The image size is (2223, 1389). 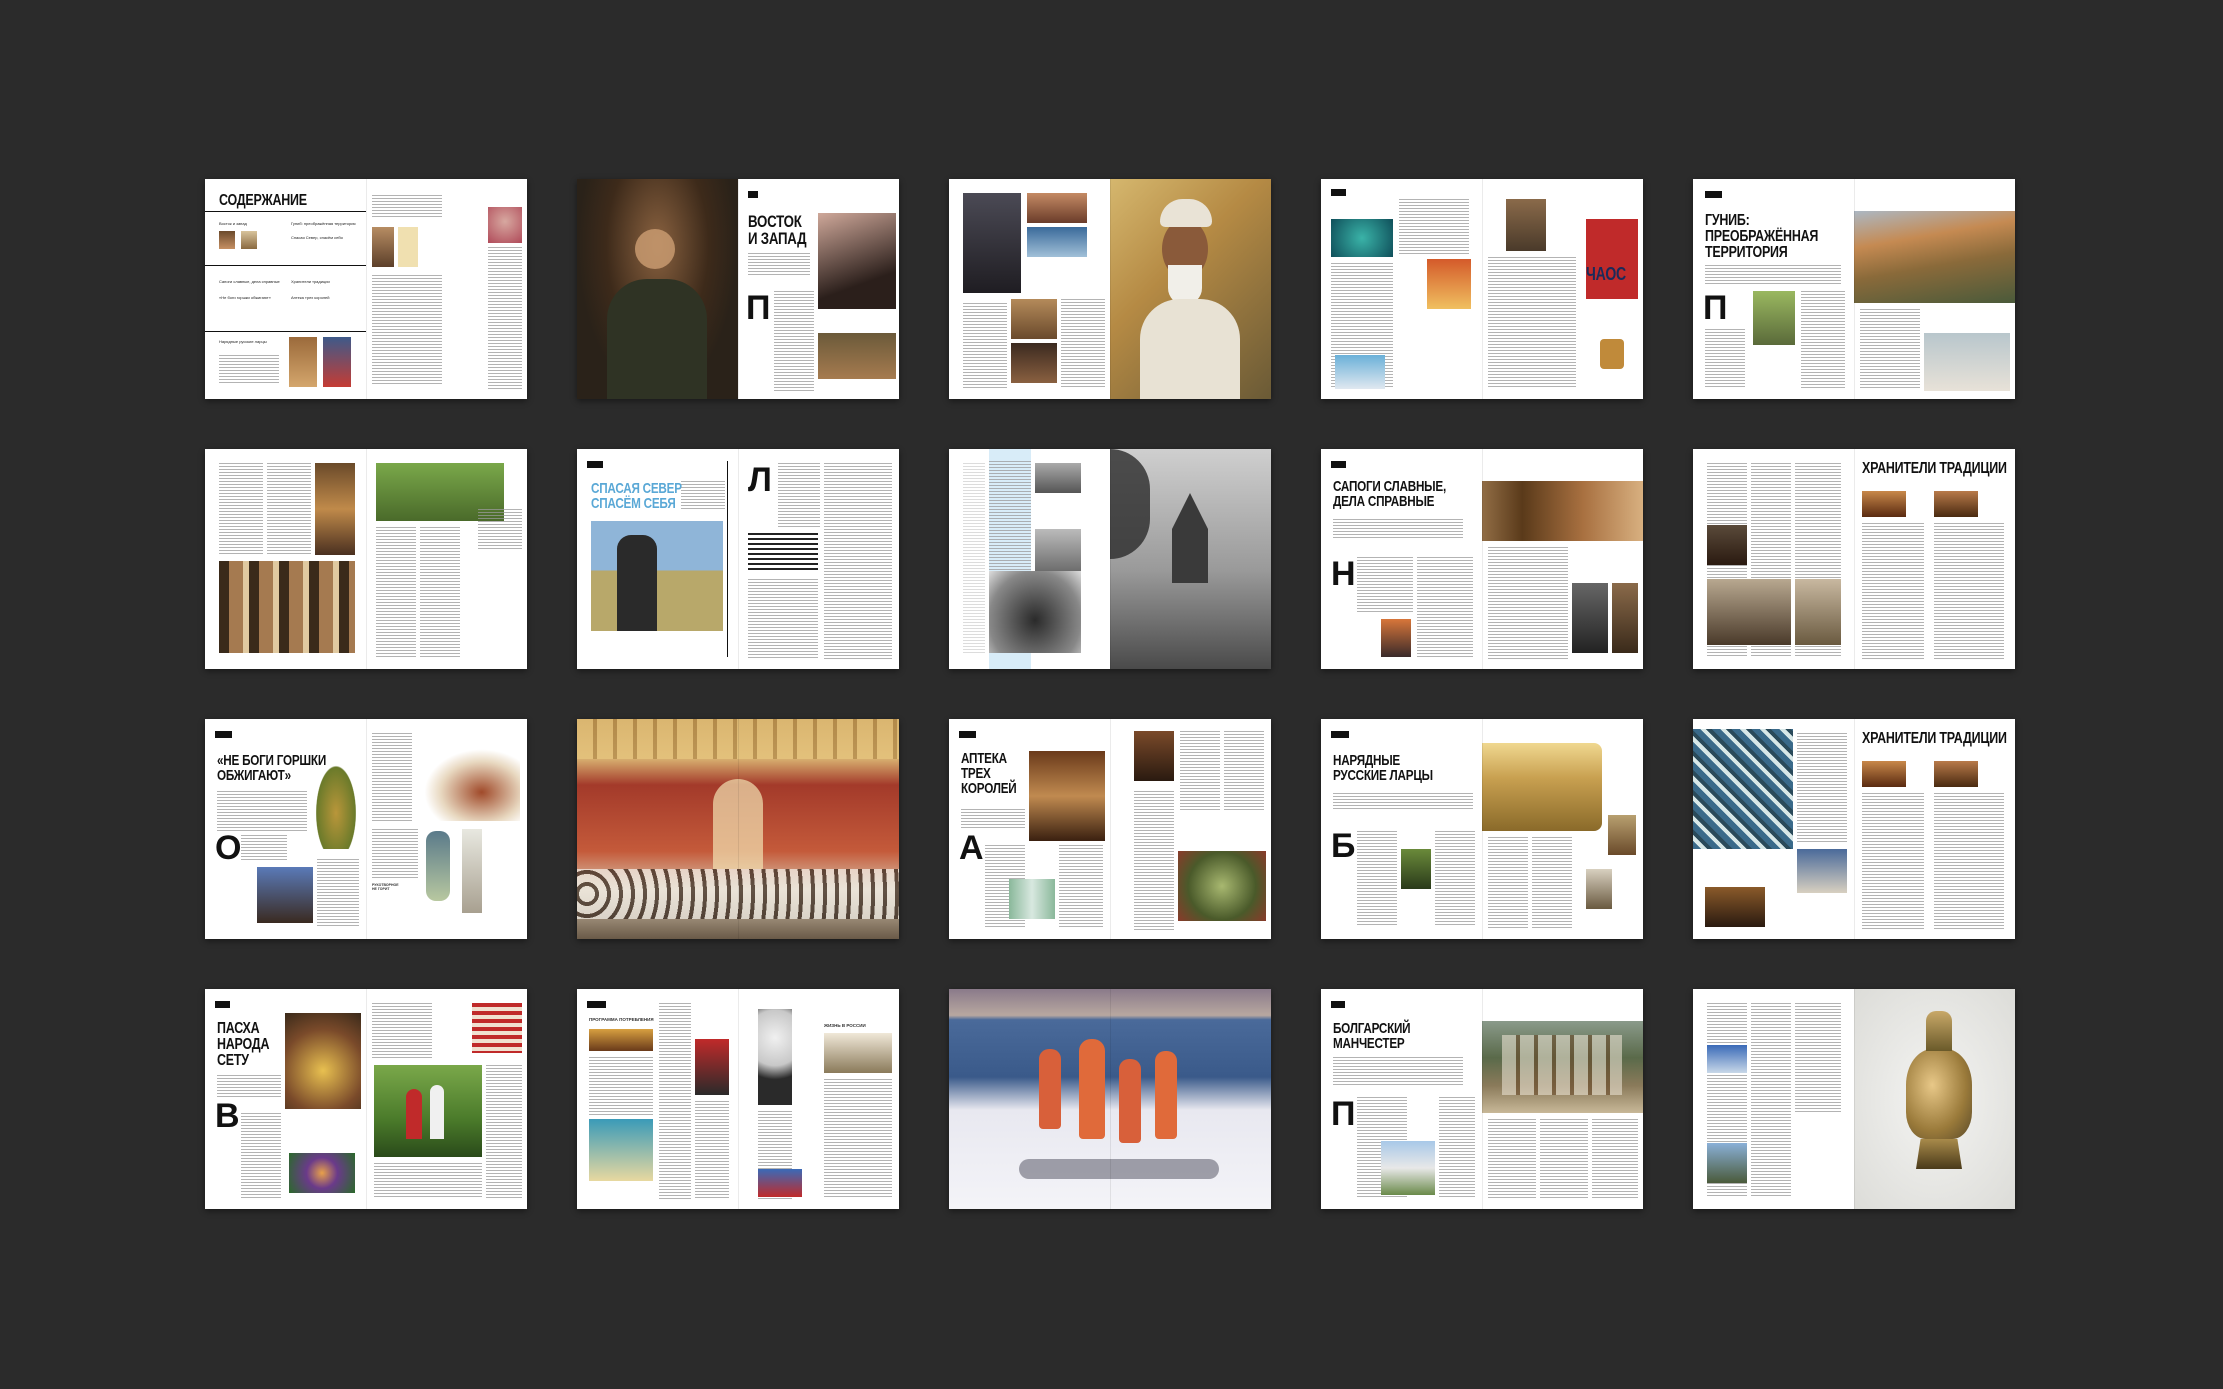 I want to click on page-left: Аптека трех королей А, so click(x=1029, y=829).